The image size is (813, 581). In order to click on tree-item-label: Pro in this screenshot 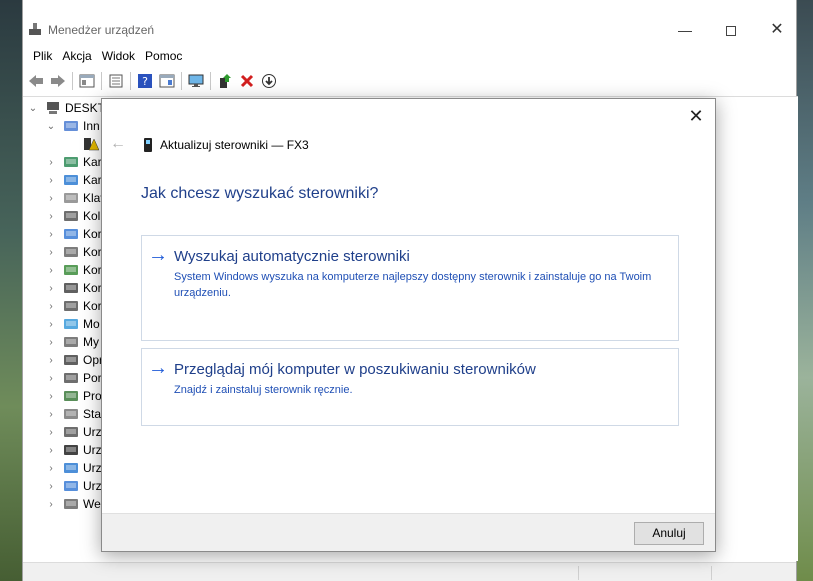, I will do `click(92, 396)`.